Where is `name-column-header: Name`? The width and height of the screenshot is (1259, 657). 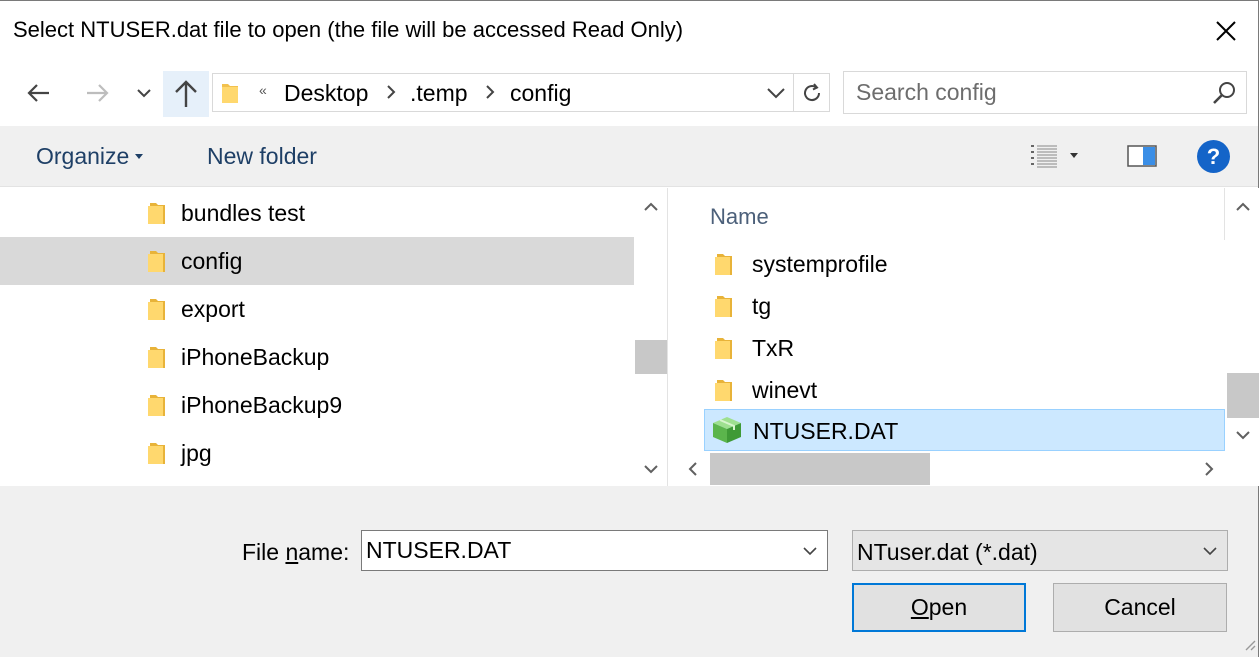
name-column-header: Name is located at coordinates (950, 214).